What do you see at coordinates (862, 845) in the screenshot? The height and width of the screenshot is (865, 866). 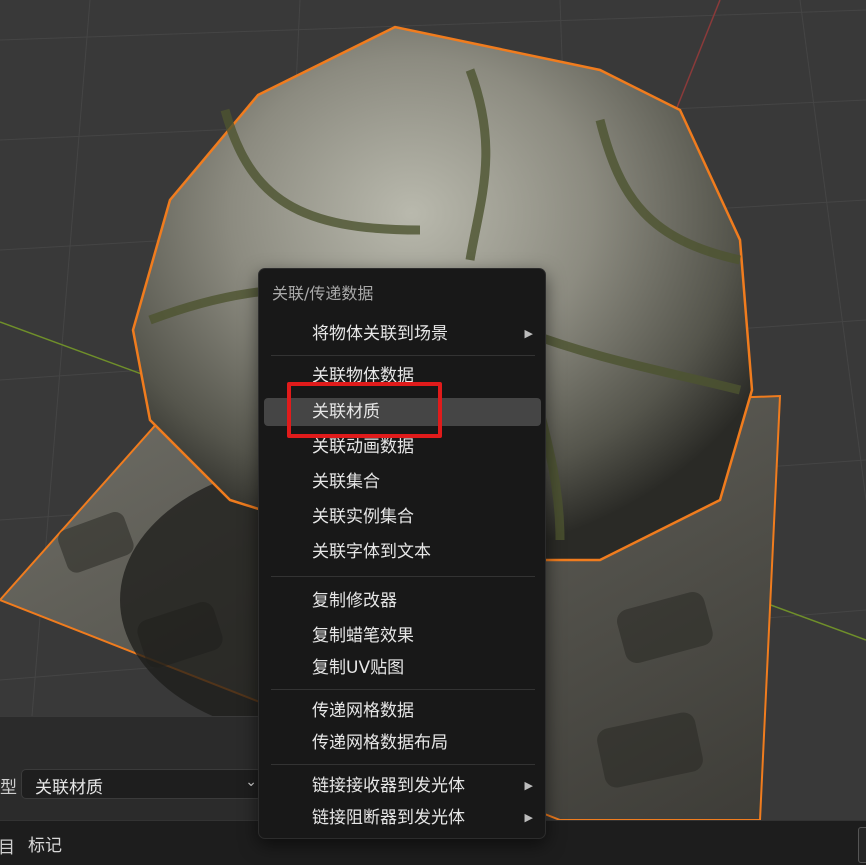 I see `status-right-widget` at bounding box center [862, 845].